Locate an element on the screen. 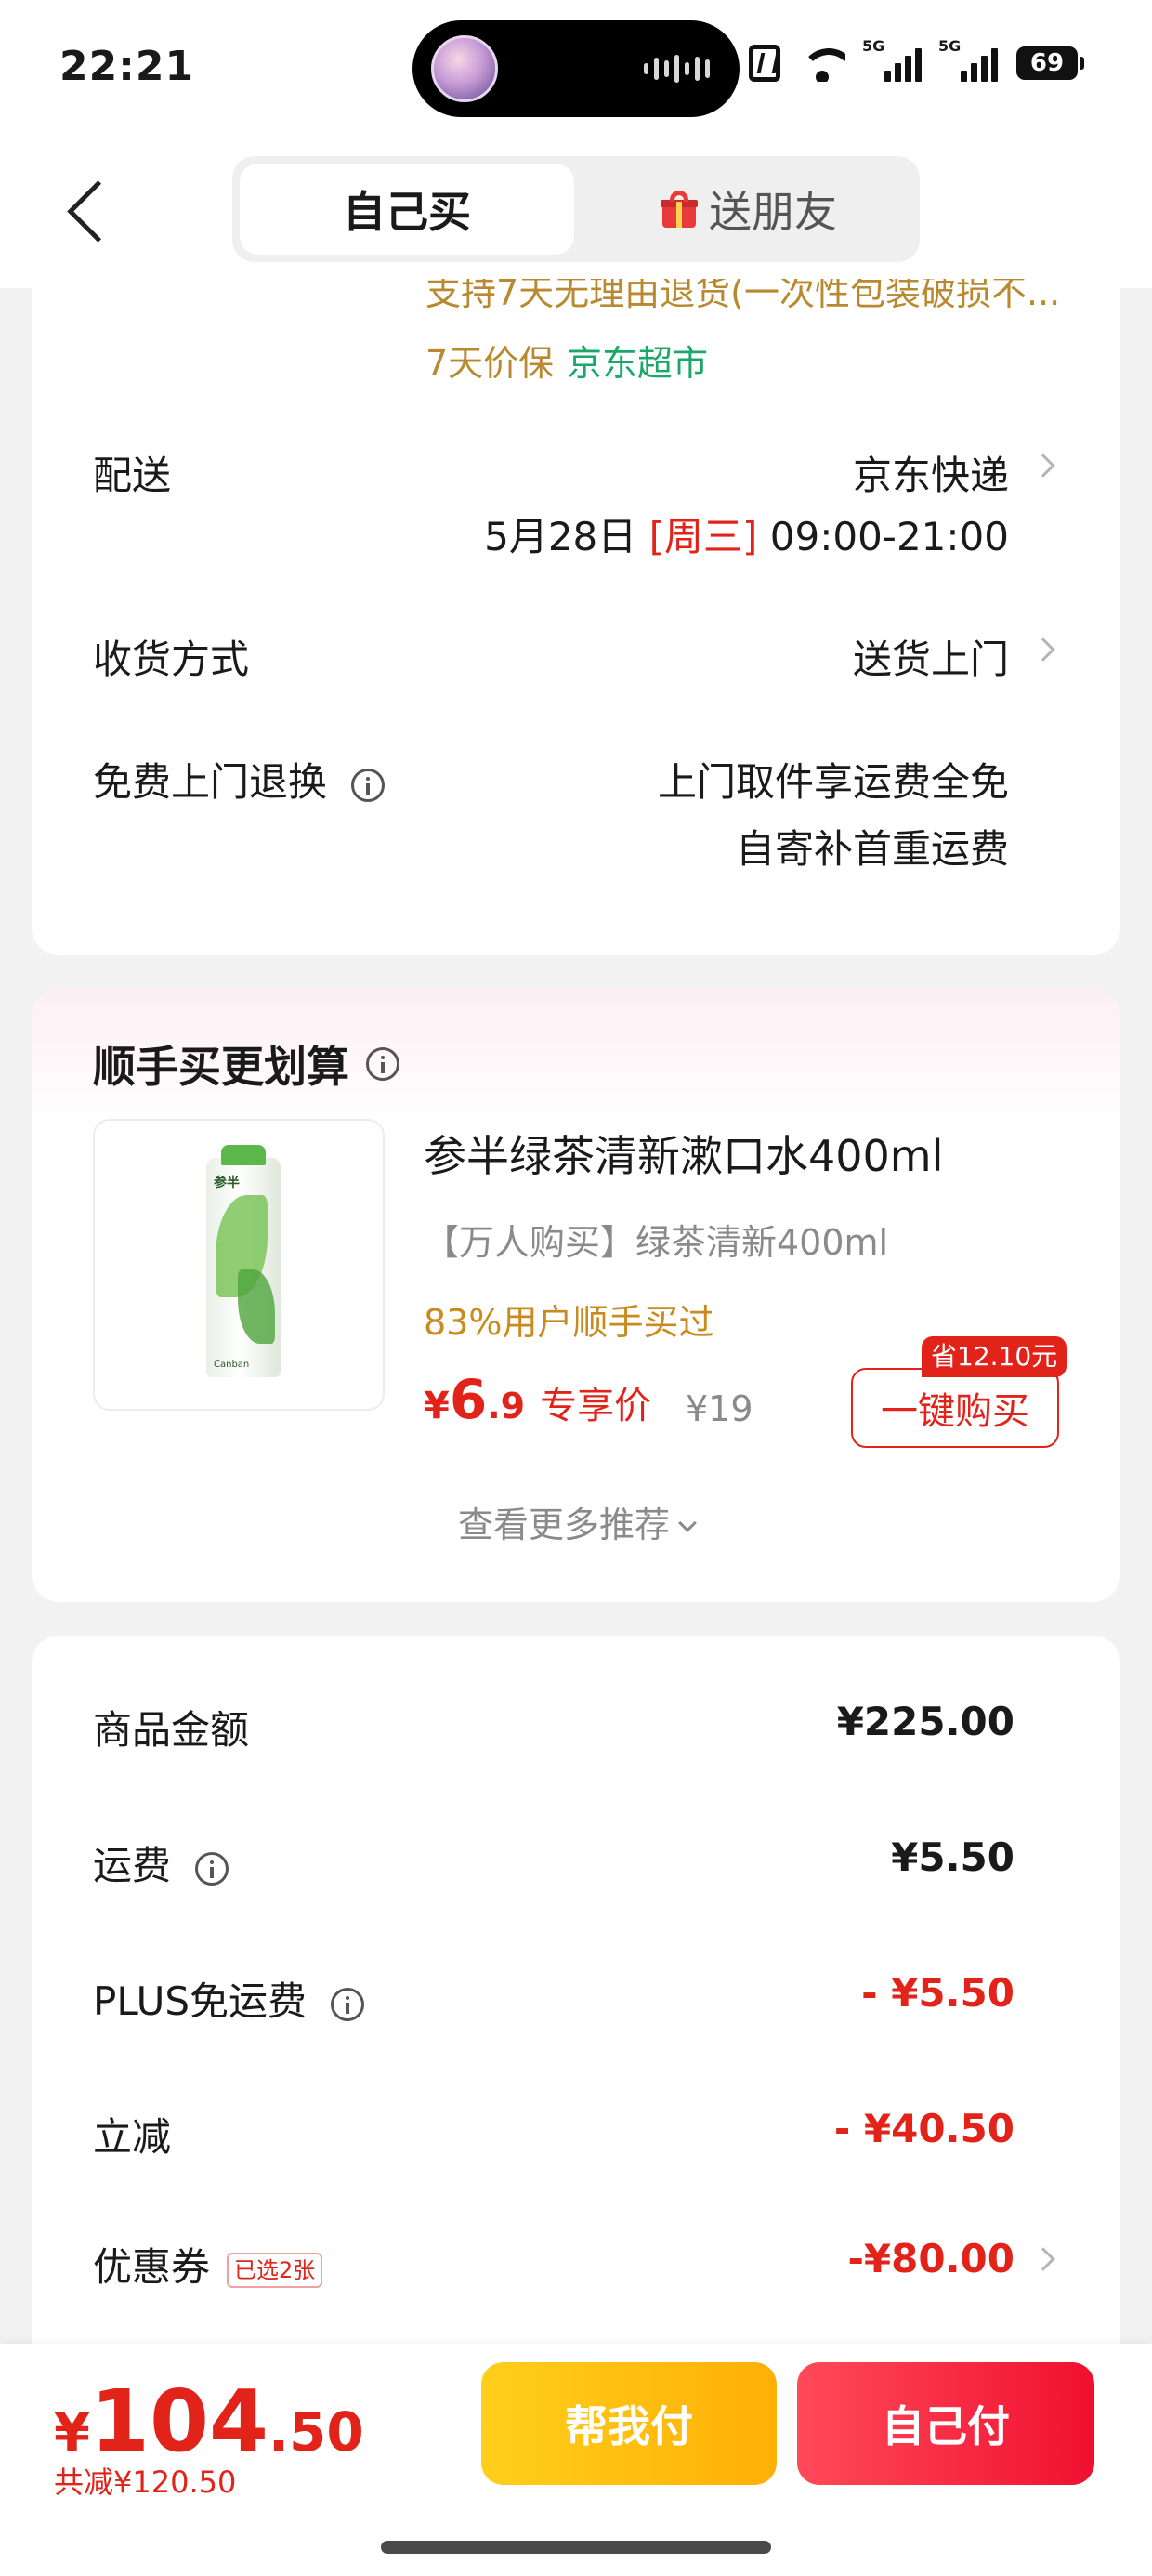  status-icons: 5G 5G 69 is located at coordinates (916, 59).